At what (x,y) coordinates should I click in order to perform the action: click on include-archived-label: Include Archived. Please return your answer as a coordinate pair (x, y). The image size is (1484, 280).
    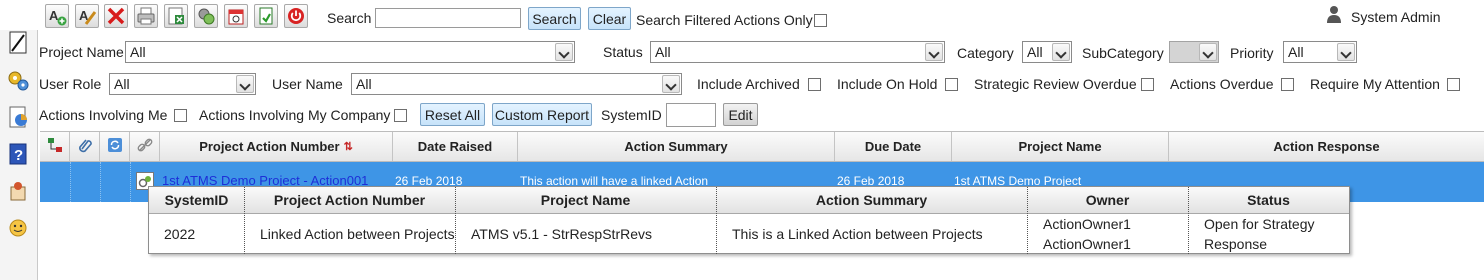
    Looking at the image, I should click on (748, 84).